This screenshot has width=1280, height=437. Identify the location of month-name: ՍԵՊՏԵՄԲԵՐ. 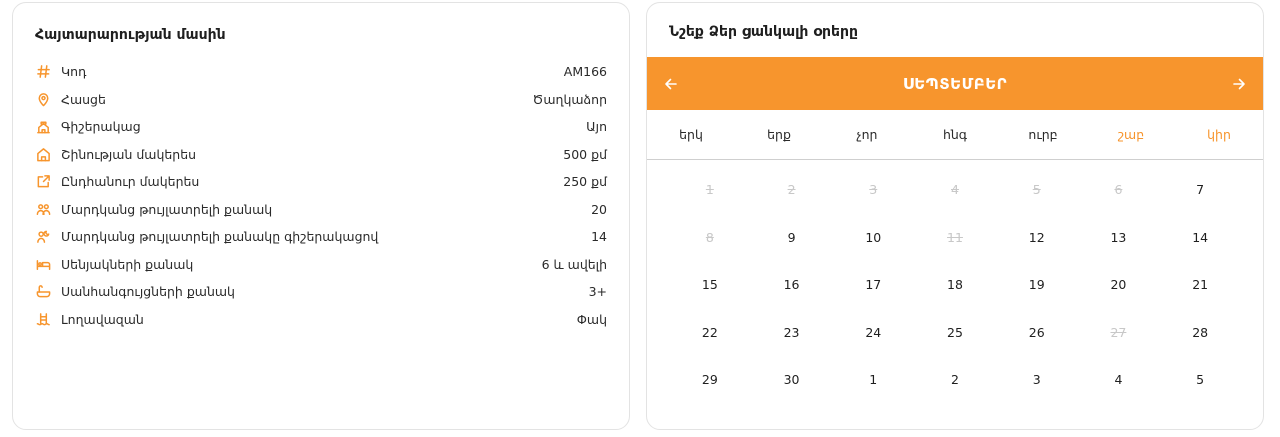
(955, 83).